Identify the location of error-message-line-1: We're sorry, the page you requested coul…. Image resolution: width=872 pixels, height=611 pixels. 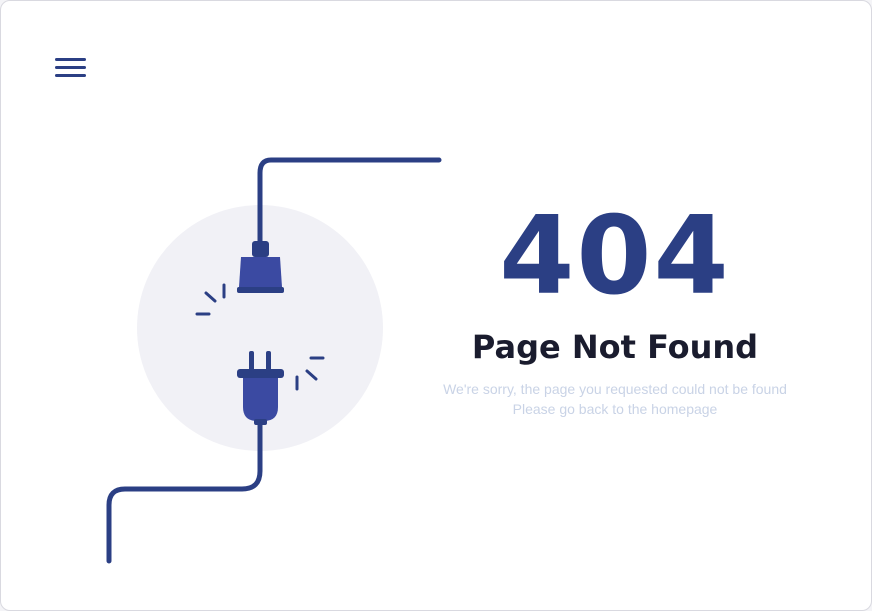
(615, 389).